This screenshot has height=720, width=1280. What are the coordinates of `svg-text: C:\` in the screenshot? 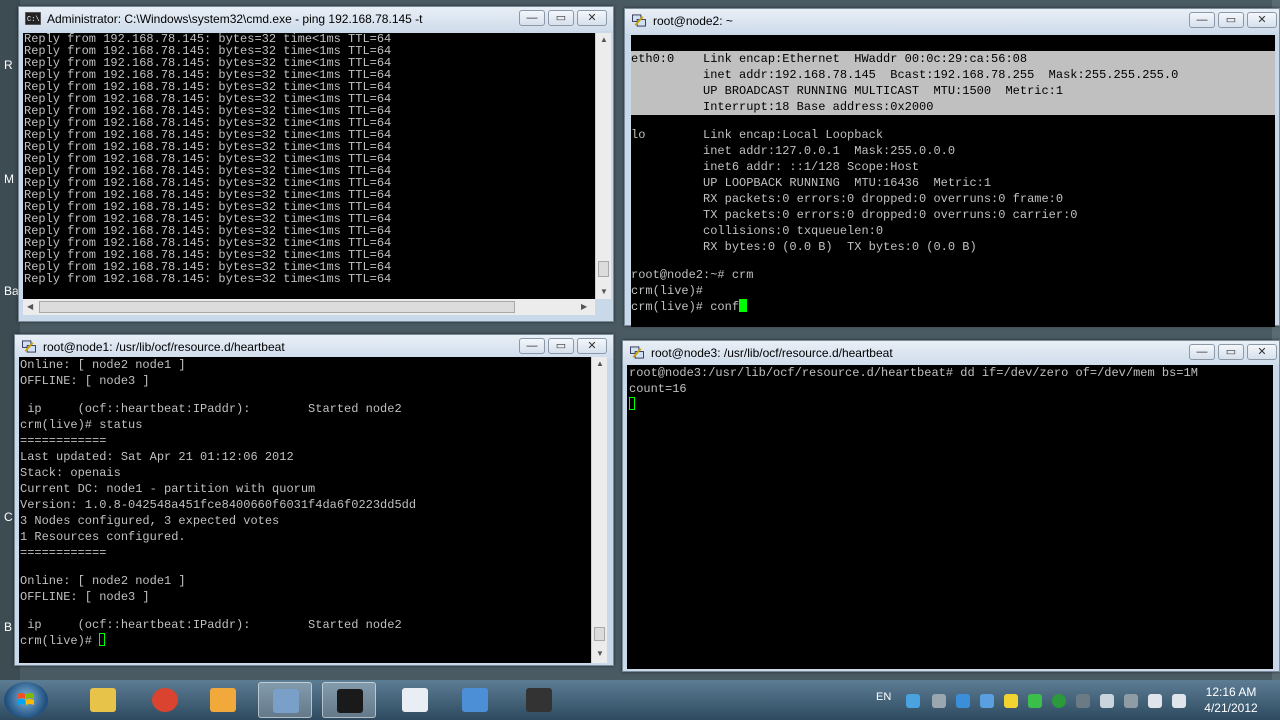 It's located at (33, 20).